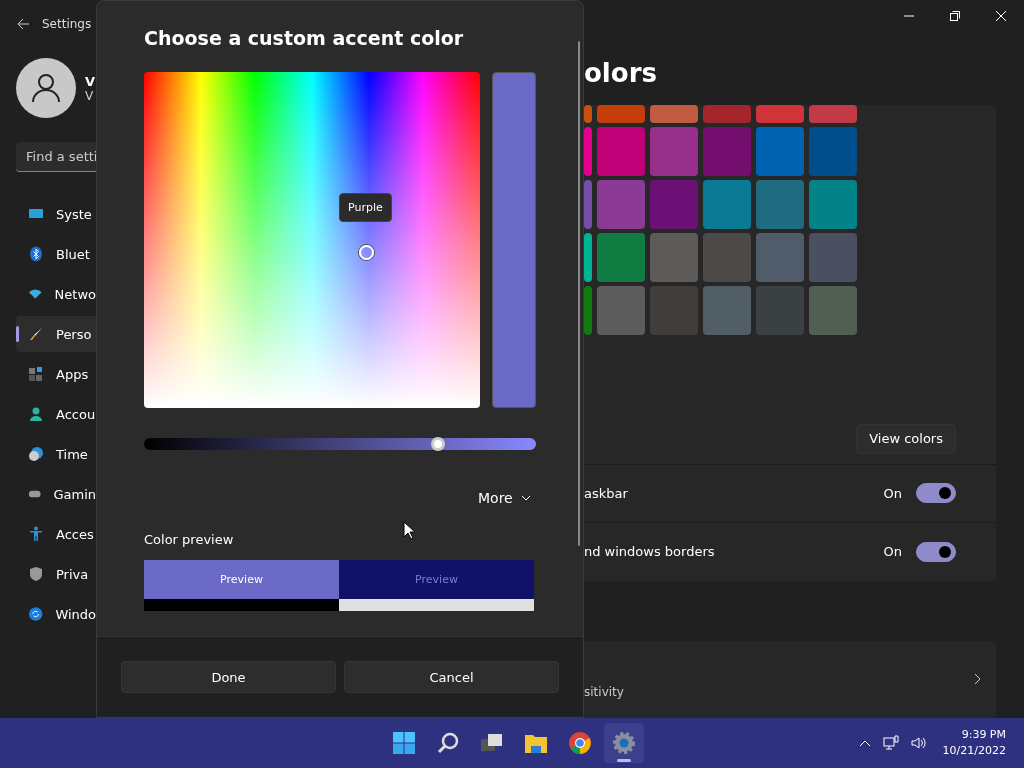 This screenshot has height=768, width=1024. What do you see at coordinates (650, 552) in the screenshot?
I see `setting-label: nd windows borders` at bounding box center [650, 552].